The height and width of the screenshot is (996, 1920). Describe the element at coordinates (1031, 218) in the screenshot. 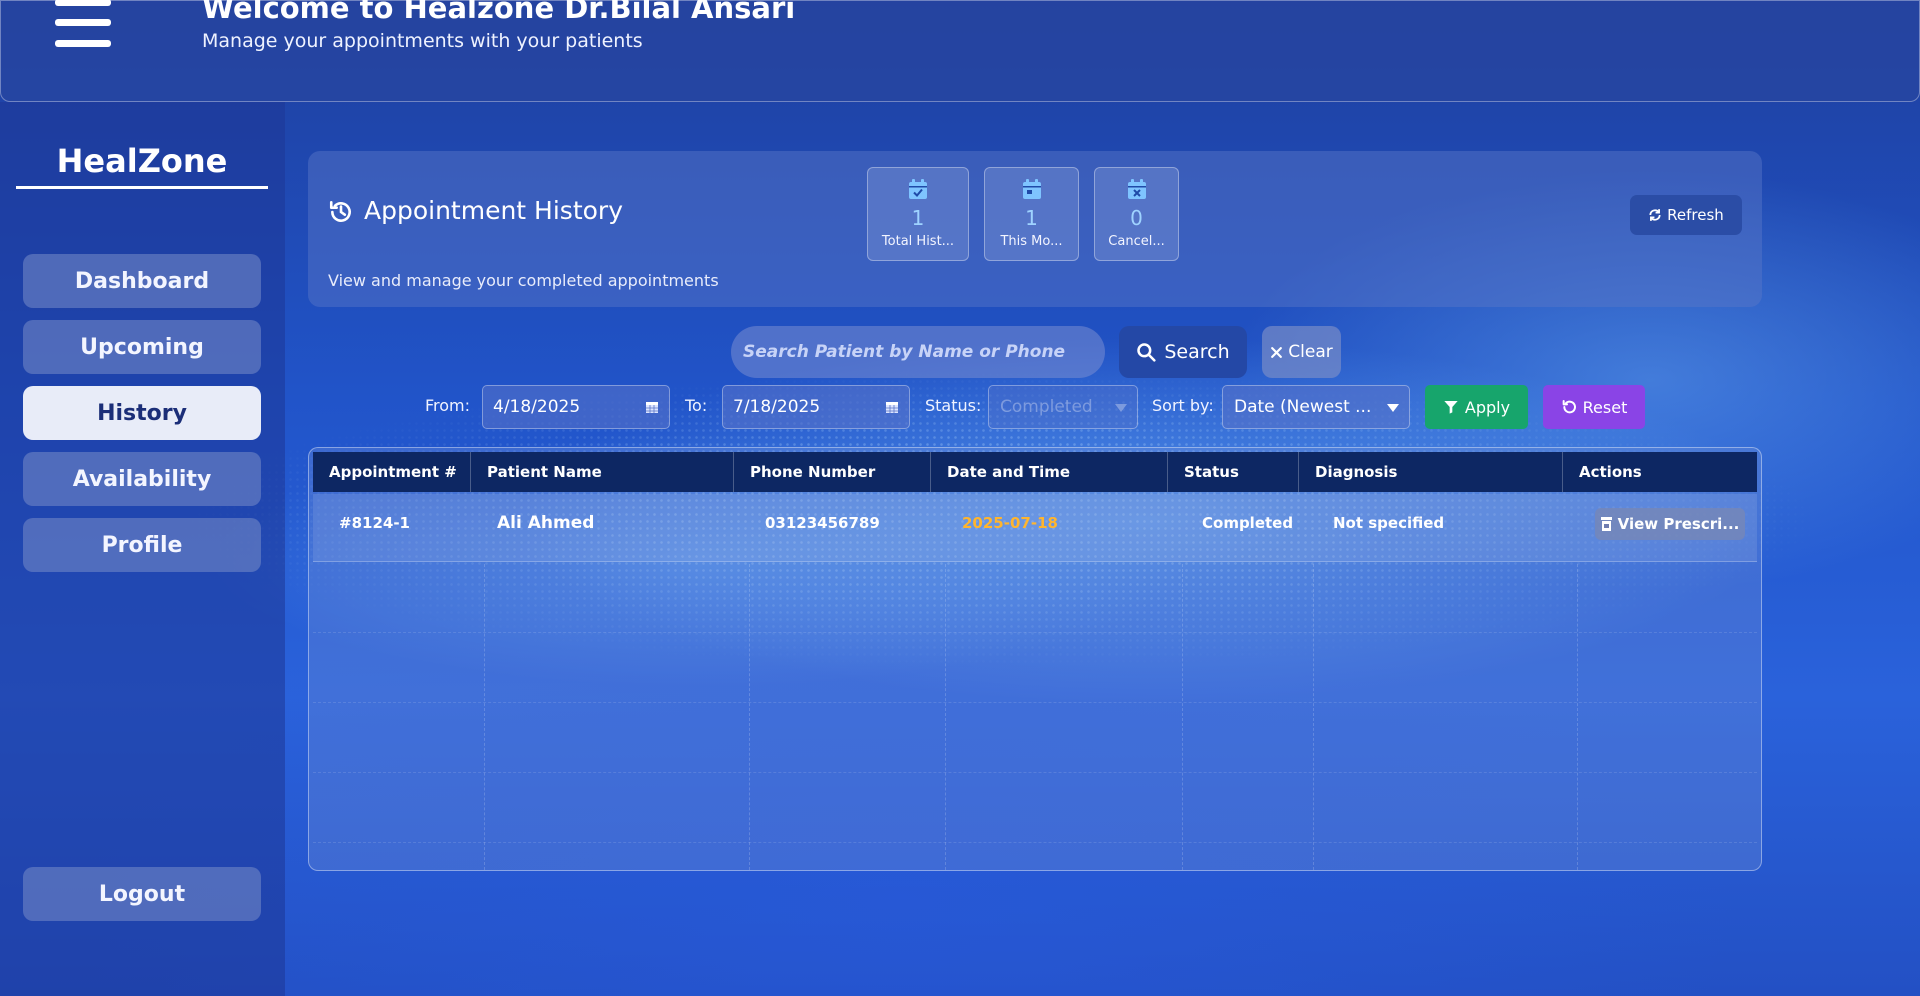

I see `stat-this-month-value: 1` at that location.